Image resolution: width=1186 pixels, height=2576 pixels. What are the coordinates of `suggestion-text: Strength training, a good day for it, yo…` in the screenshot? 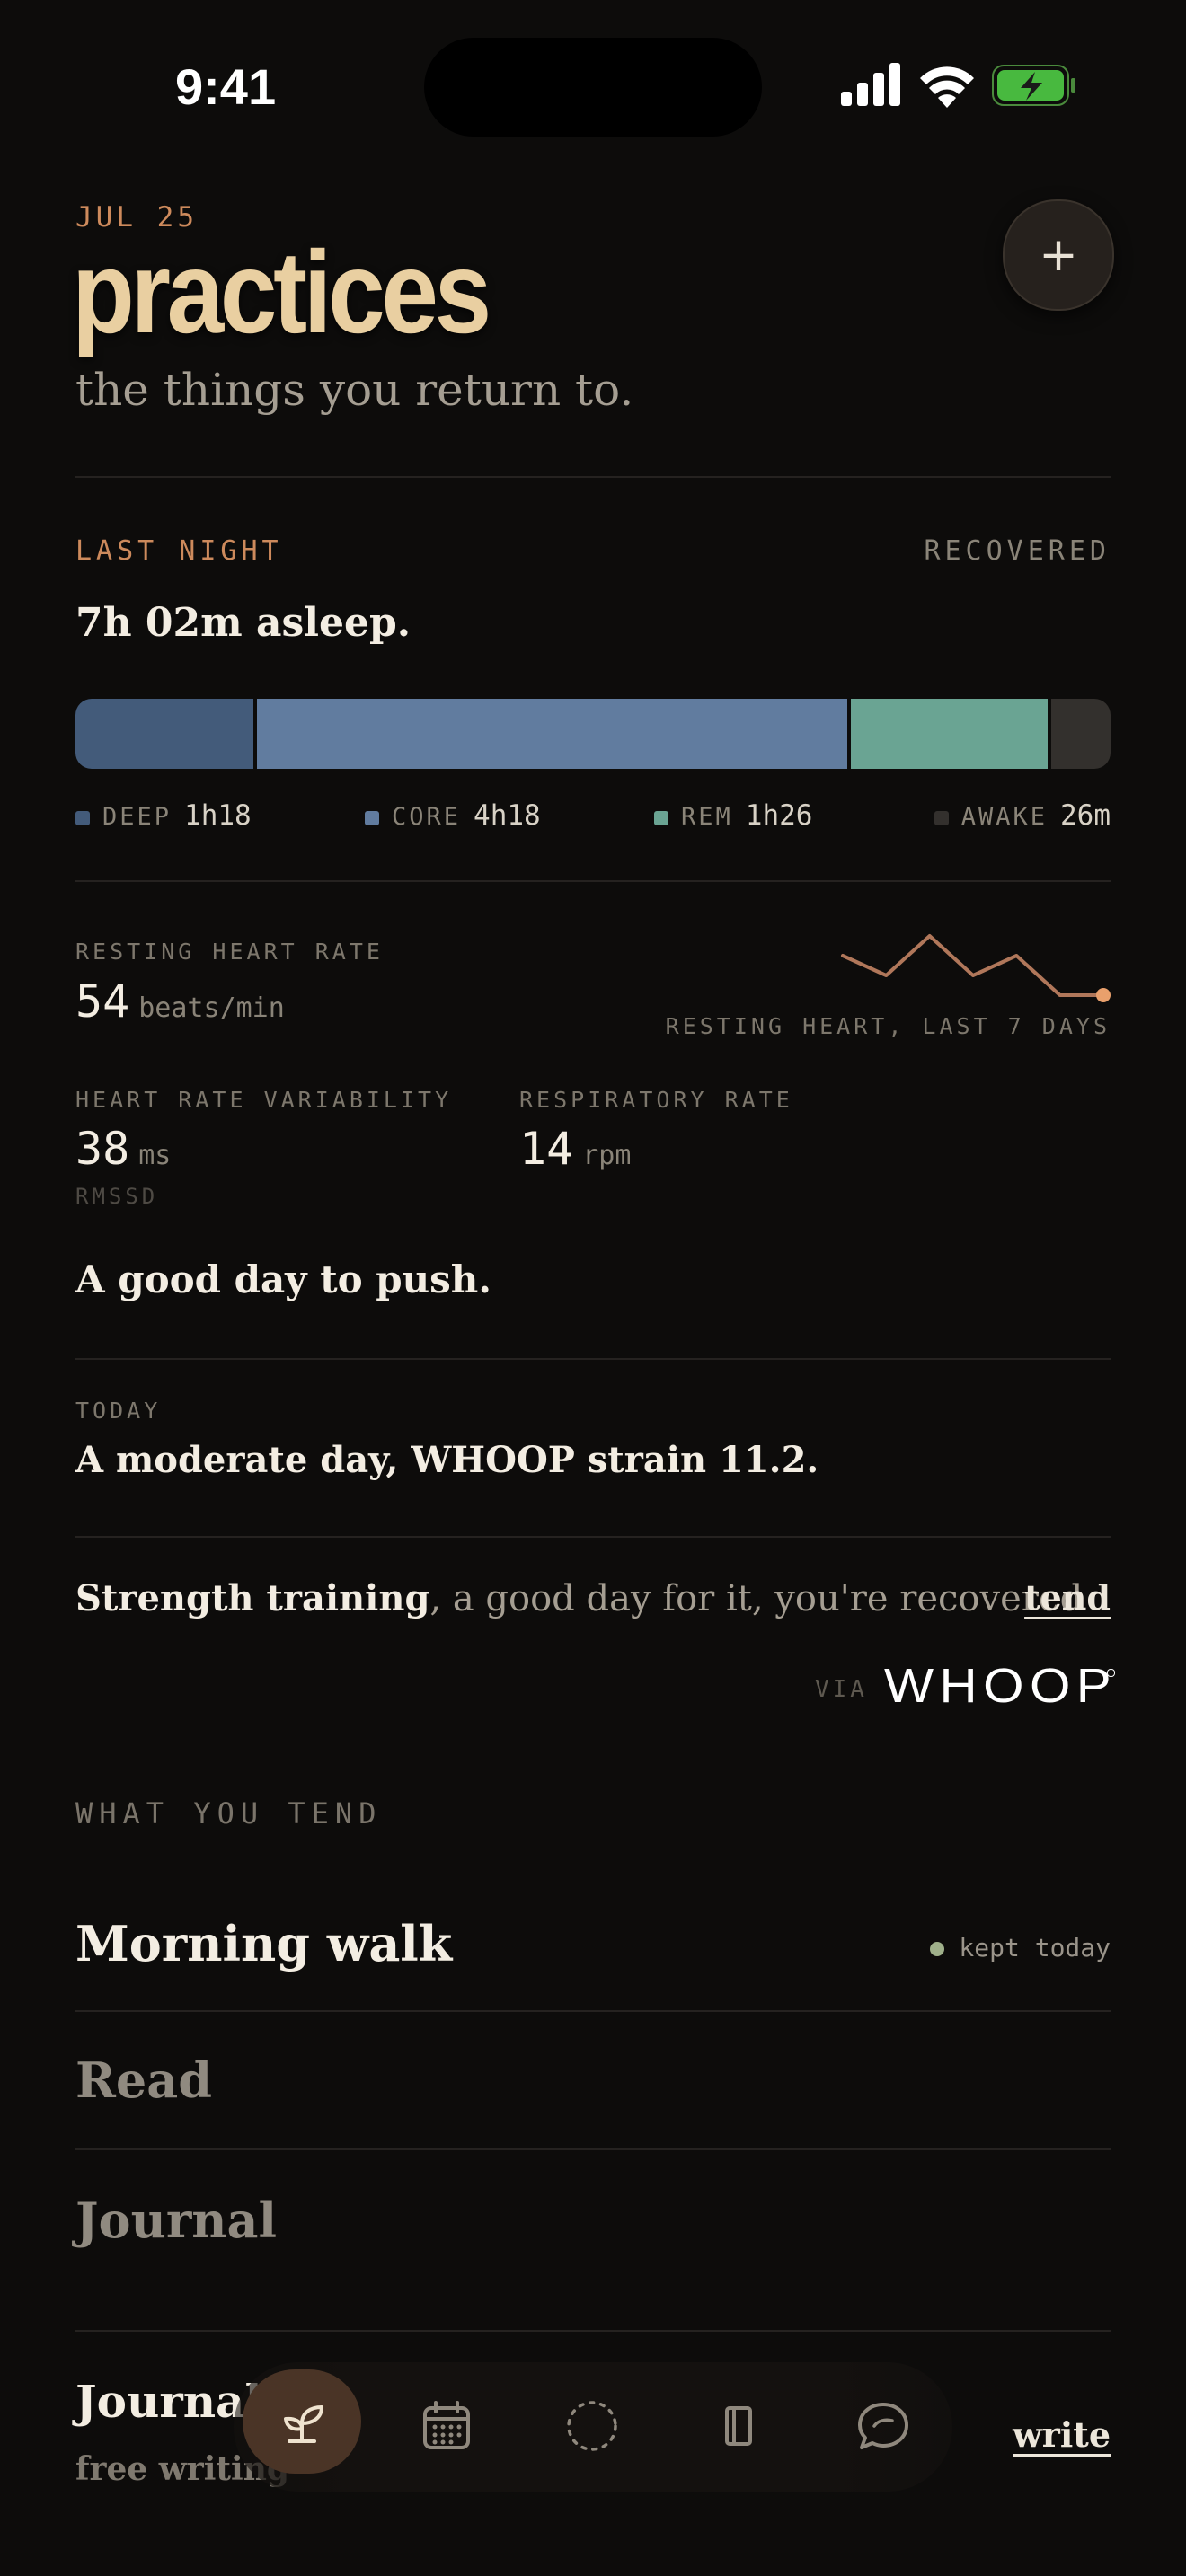 It's located at (579, 1598).